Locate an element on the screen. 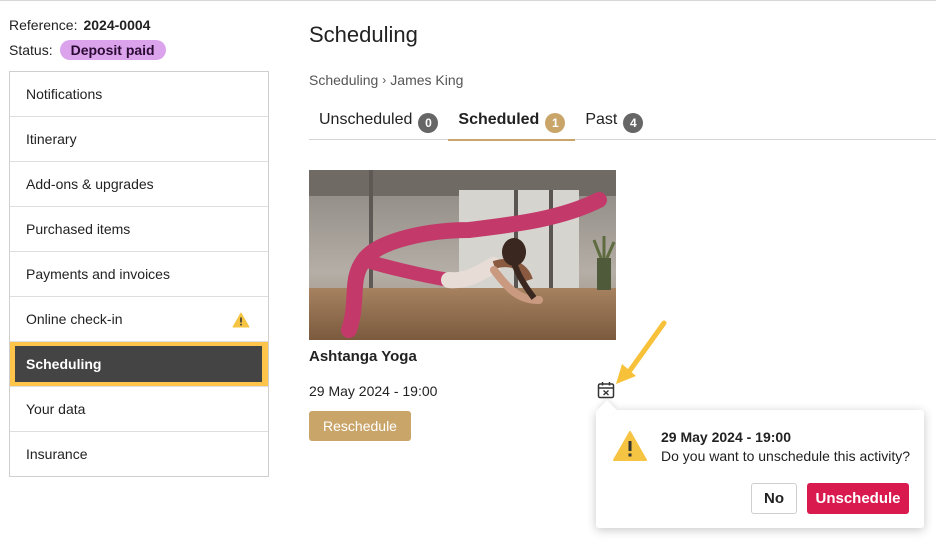 This screenshot has height=557, width=936. sidebar-item-notifications: Notifications is located at coordinates (139, 94).